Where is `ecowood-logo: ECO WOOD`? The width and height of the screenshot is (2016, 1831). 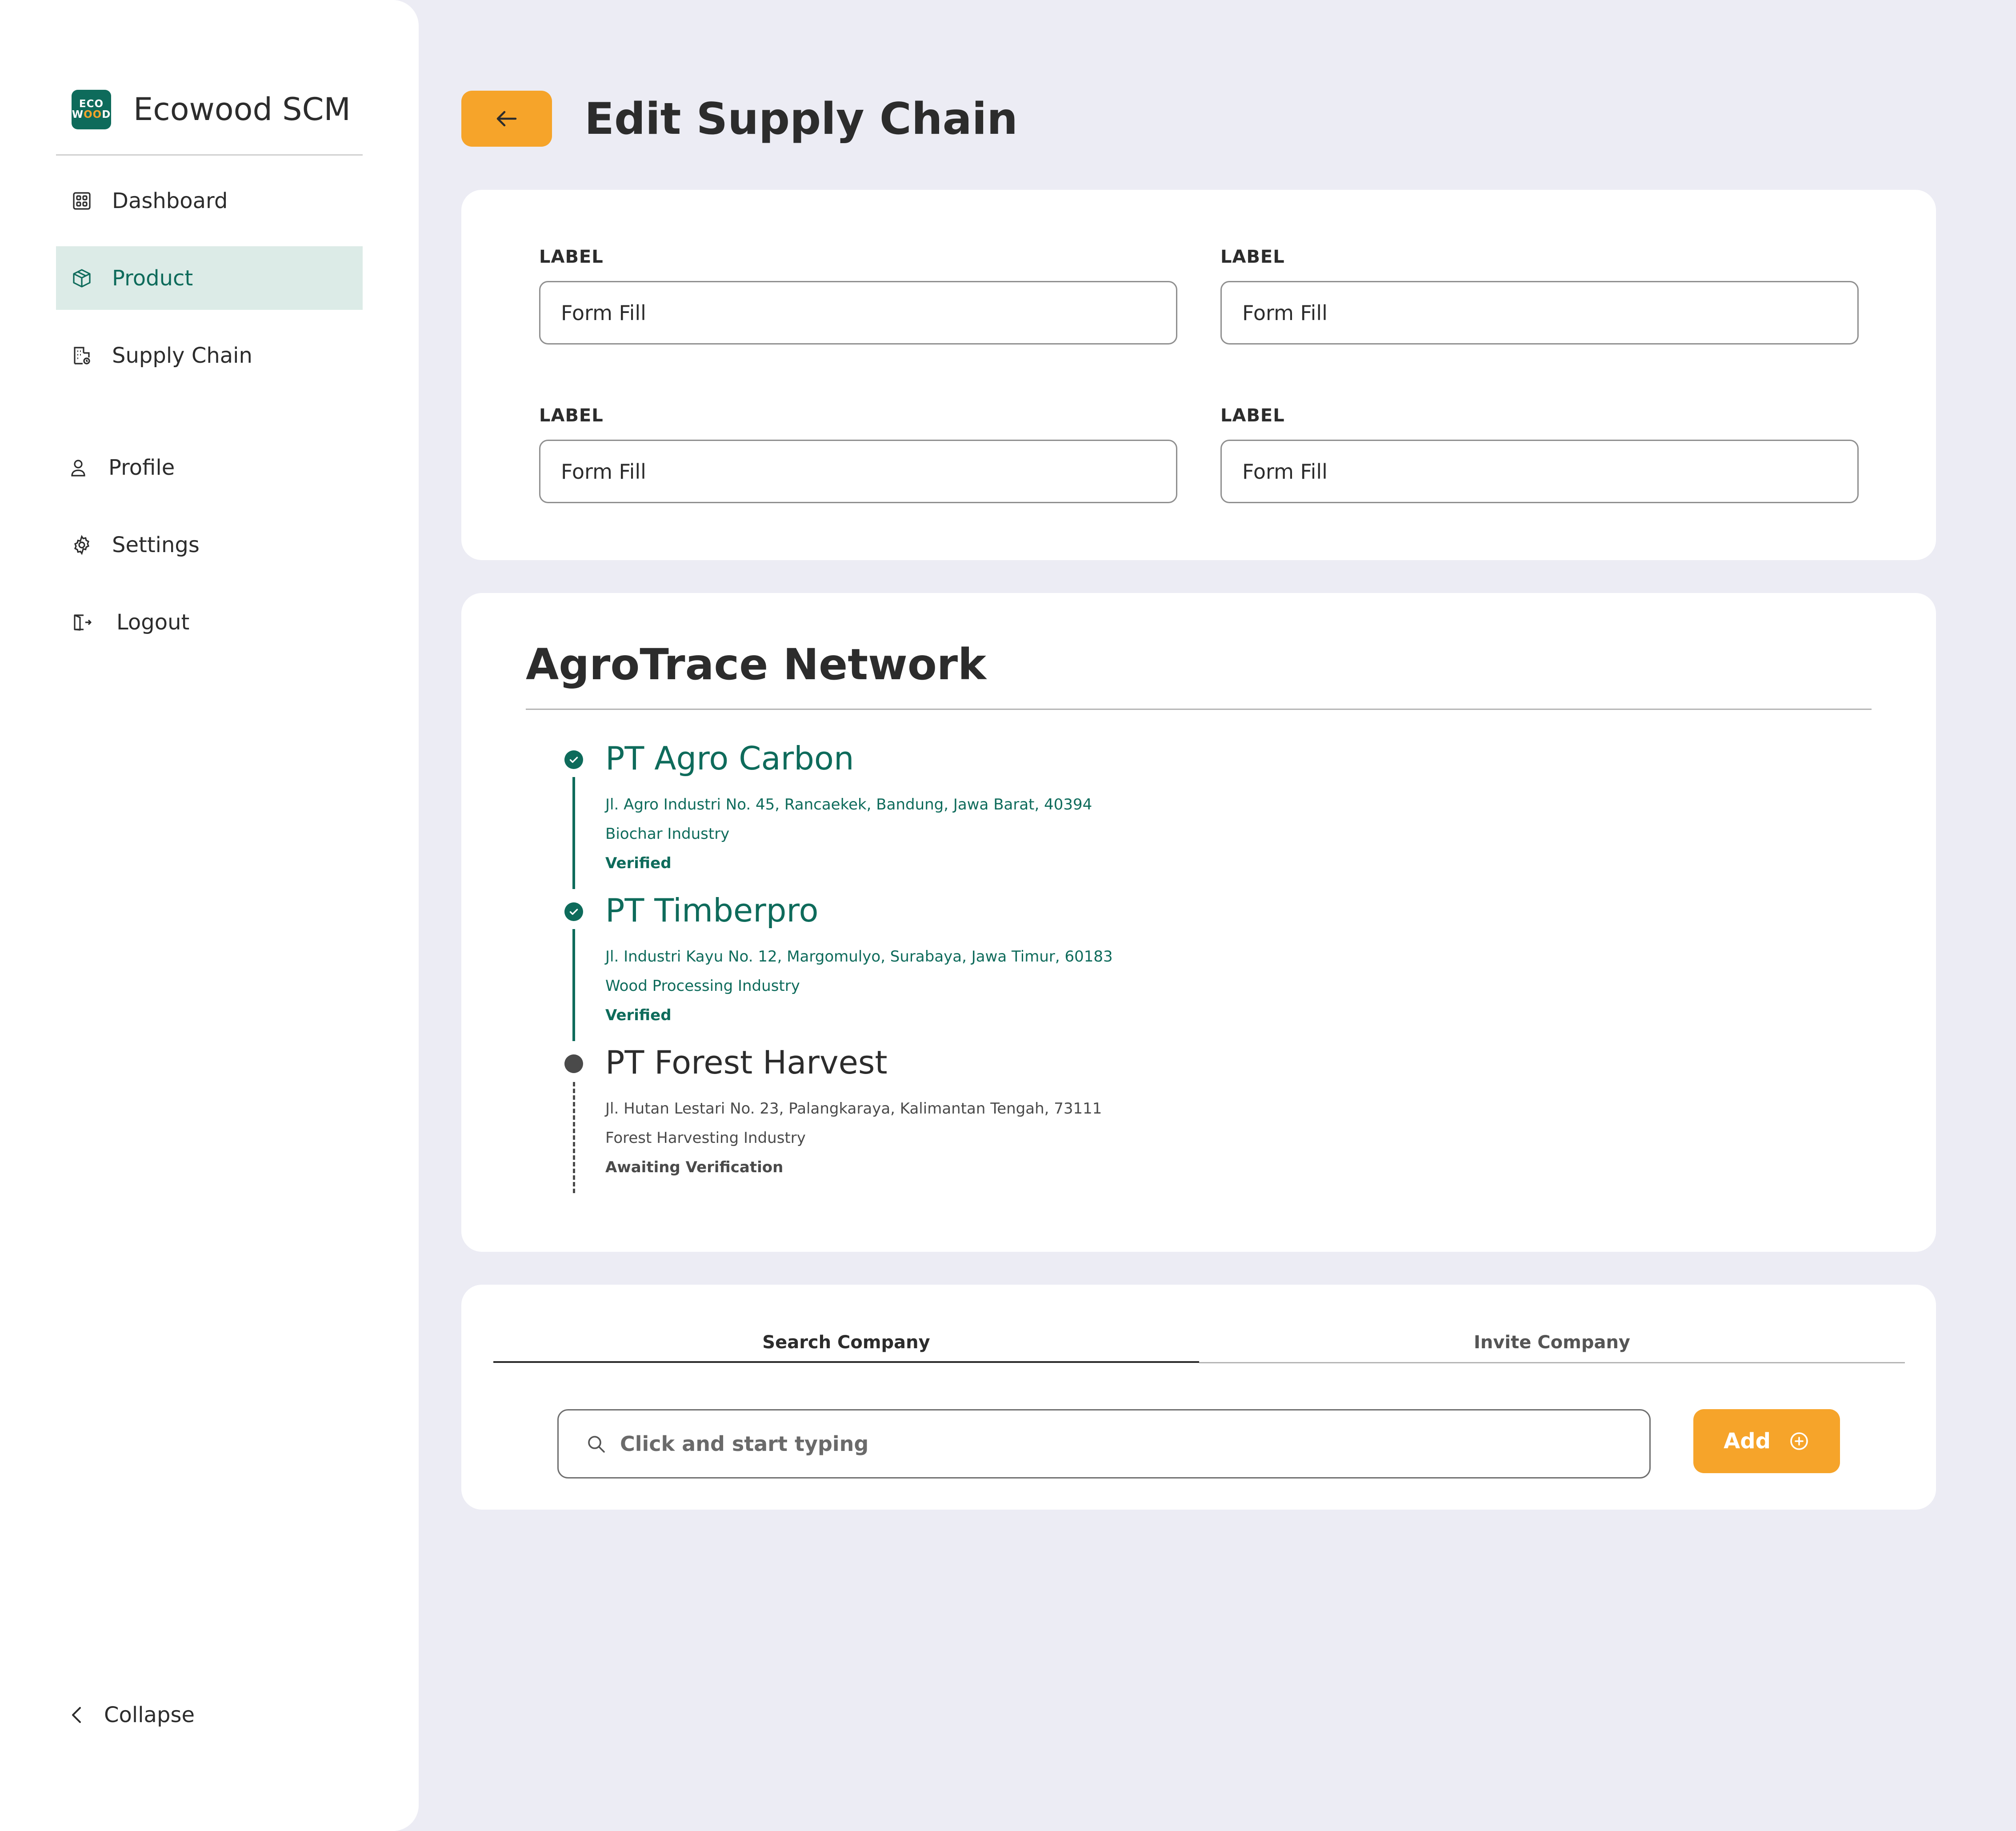 ecowood-logo: ECO WOOD is located at coordinates (91, 109).